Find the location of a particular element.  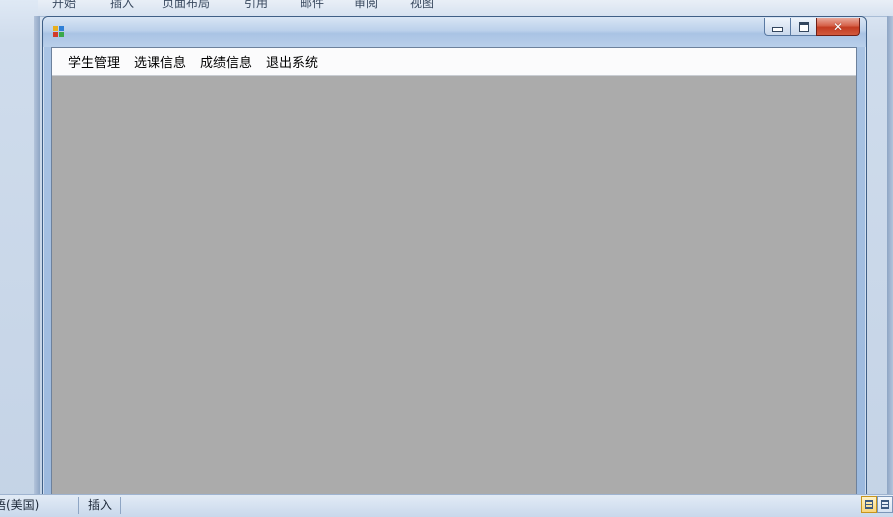

host-tab-layout: 页面布局 is located at coordinates (186, 5).